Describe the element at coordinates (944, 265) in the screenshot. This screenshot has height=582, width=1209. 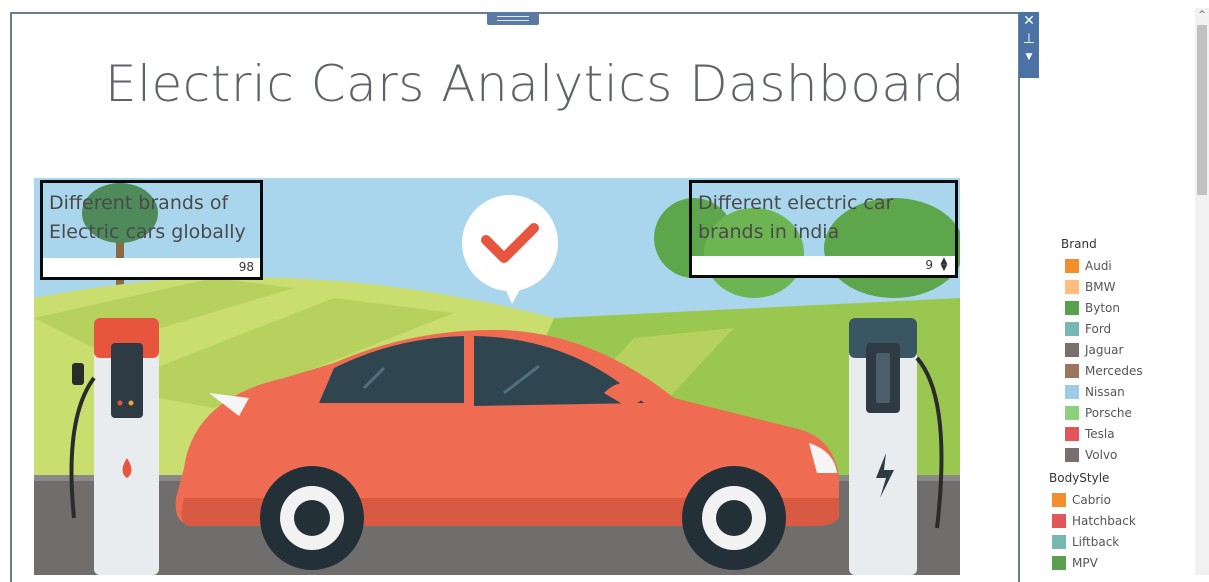
I see `value-spinner-icon: ▲ ▼` at that location.